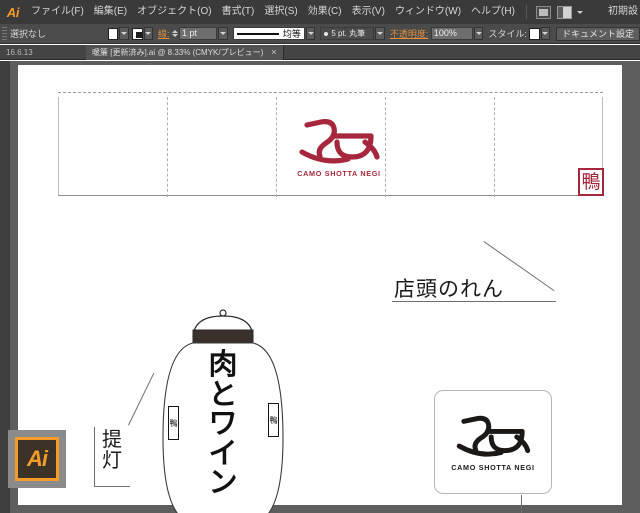 The height and width of the screenshot is (513, 640). I want to click on opacity-label: 不透明度:, so click(409, 33).